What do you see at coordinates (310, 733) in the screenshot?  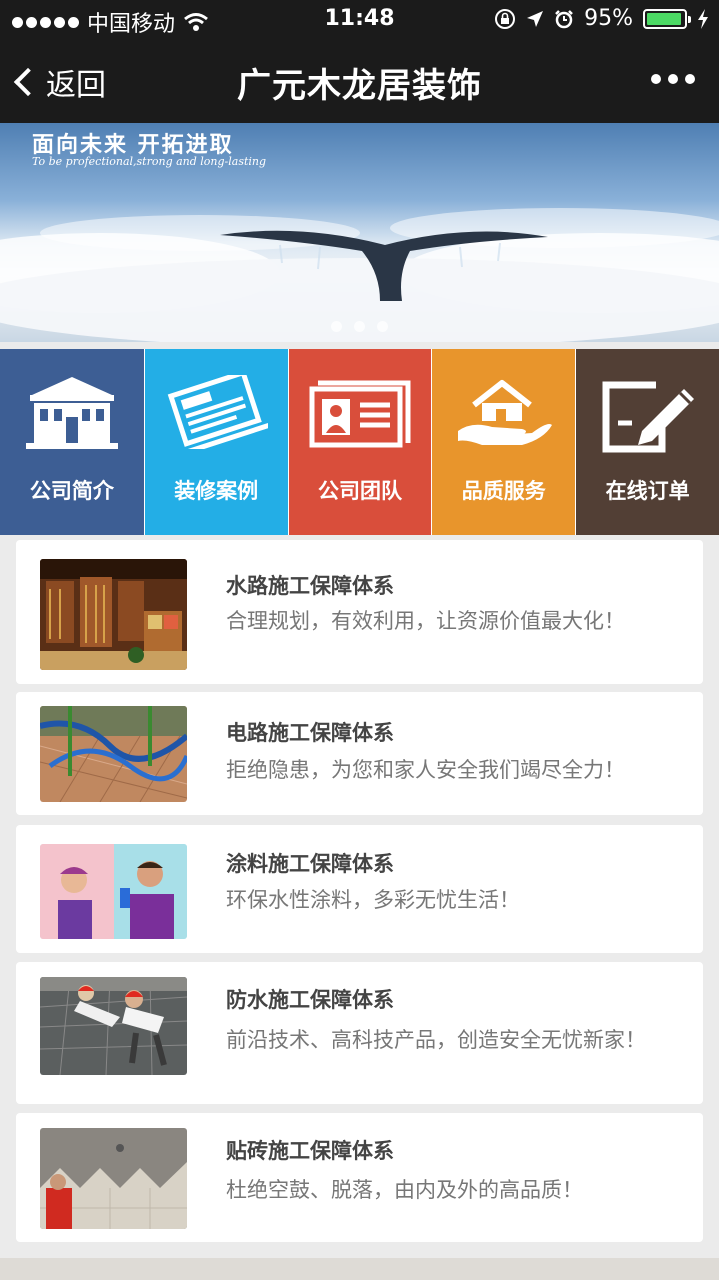 I see `item-title: 电路施工保障体系` at bounding box center [310, 733].